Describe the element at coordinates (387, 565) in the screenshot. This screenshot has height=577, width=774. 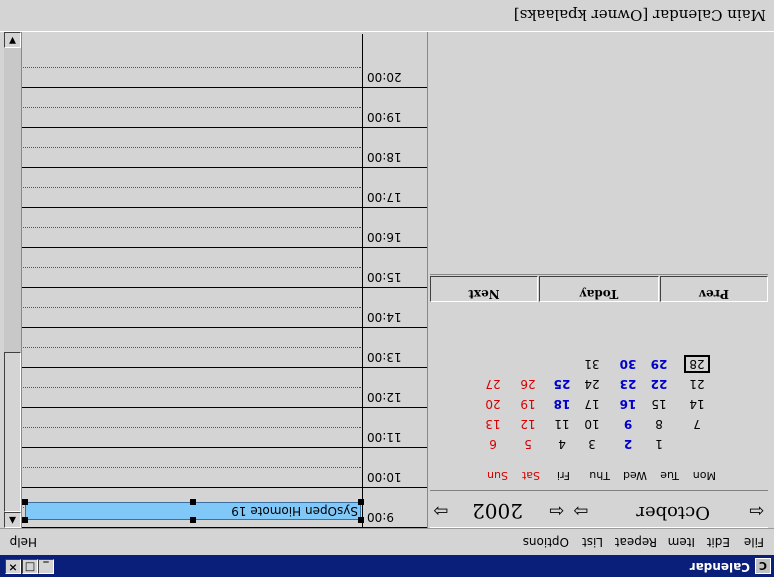
I see `title-bar: C Calendar _ □ ×` at that location.